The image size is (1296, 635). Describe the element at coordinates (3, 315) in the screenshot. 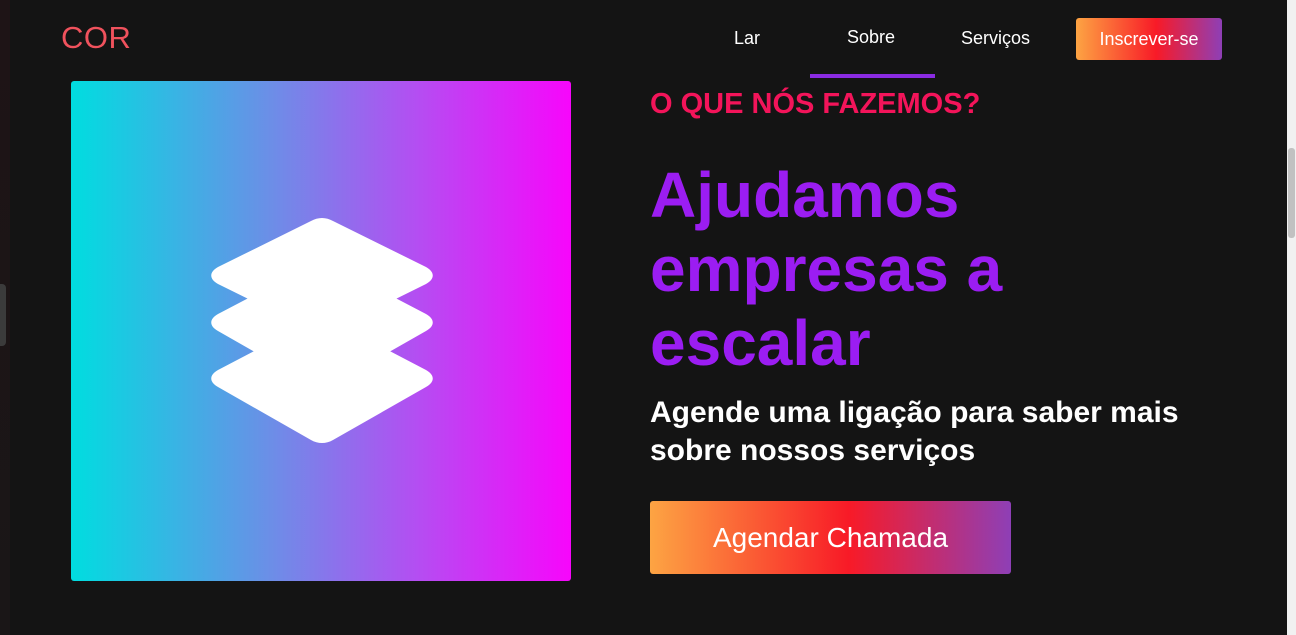

I see `side-panel-handle` at that location.